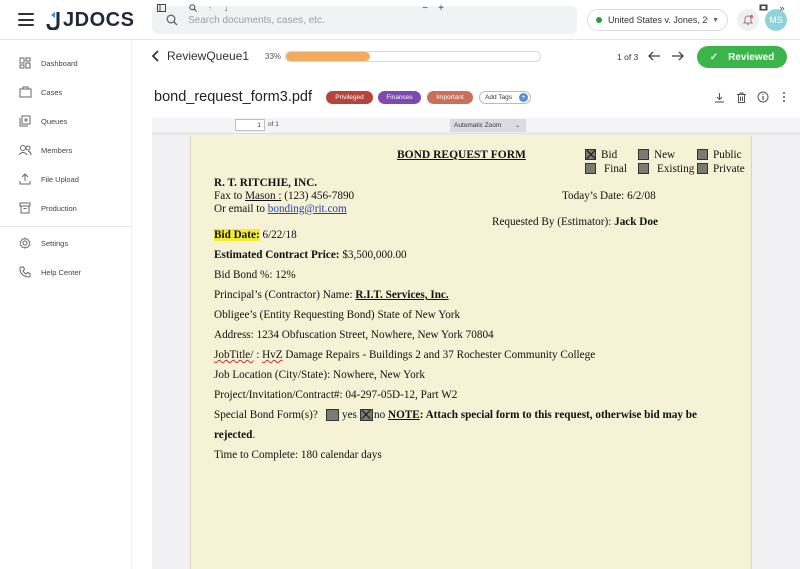  What do you see at coordinates (65, 179) in the screenshot?
I see `sidebar-item-file-upload: File Upload` at bounding box center [65, 179].